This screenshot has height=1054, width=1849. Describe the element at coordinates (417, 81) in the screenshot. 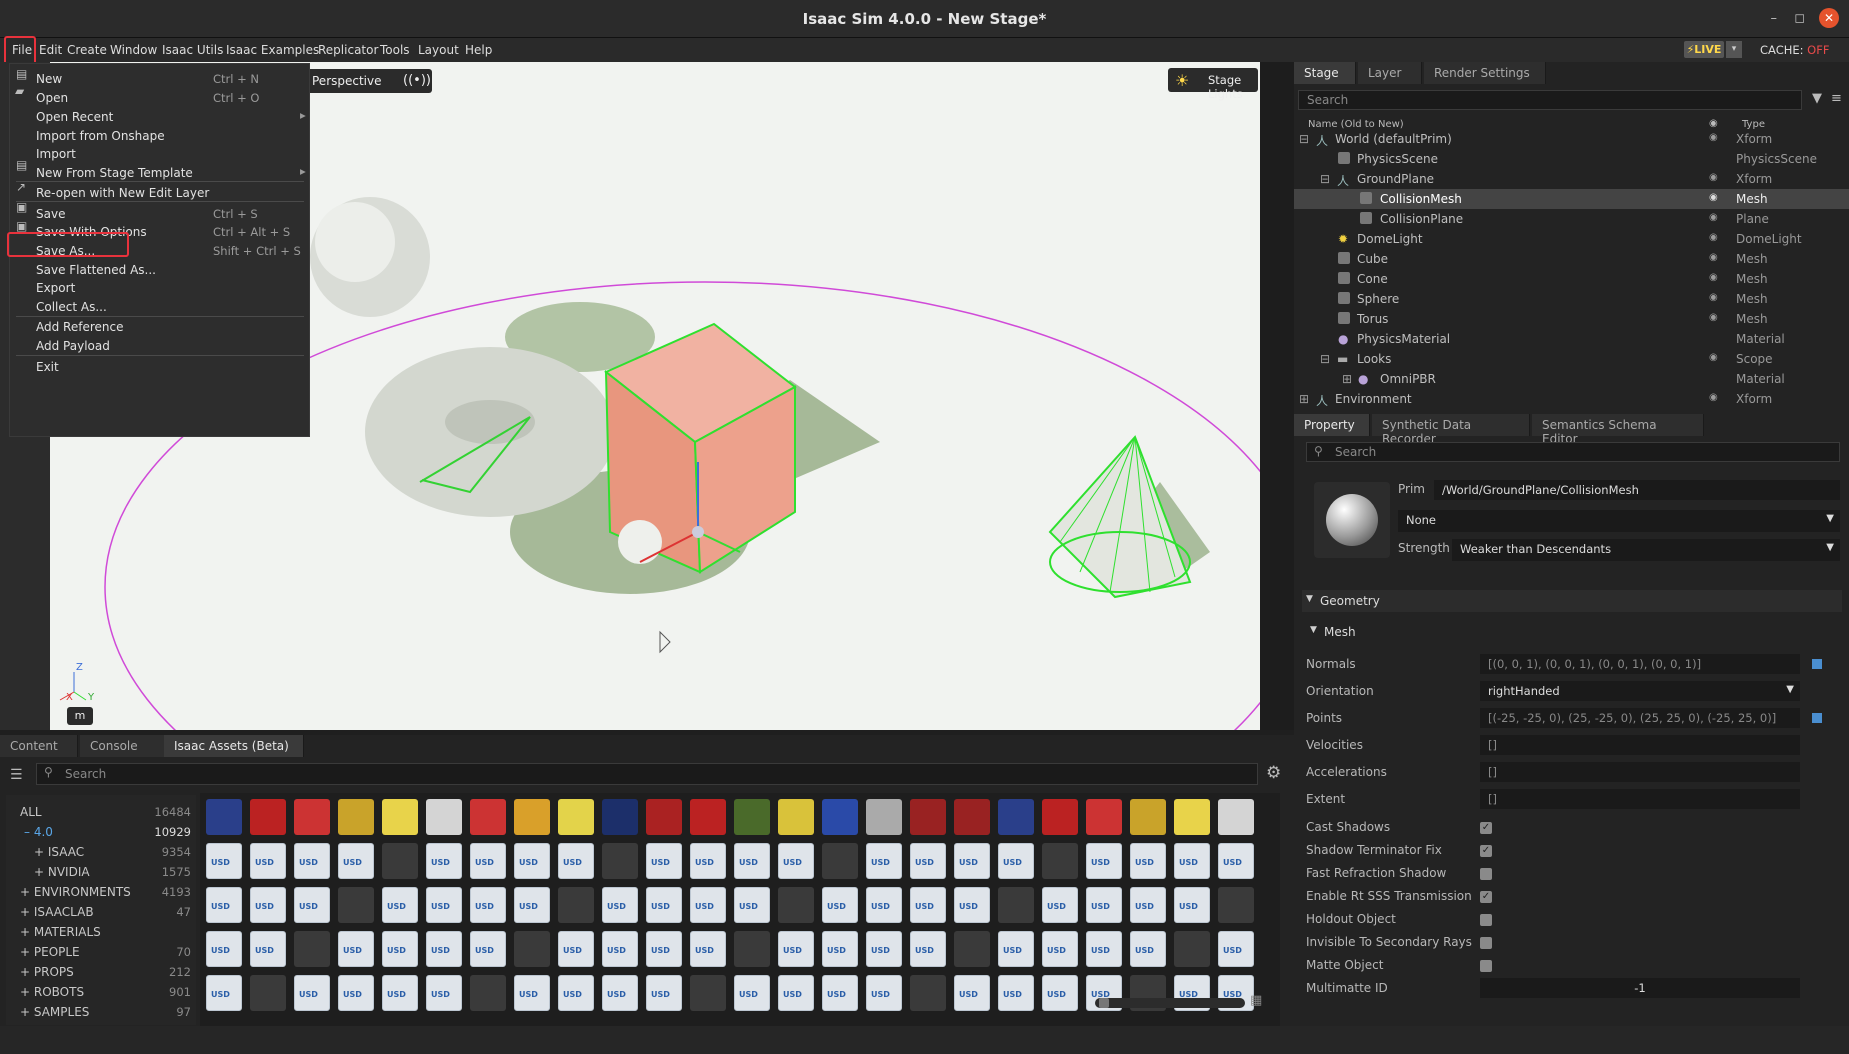

I see `broadcast-icon: ((•))` at that location.